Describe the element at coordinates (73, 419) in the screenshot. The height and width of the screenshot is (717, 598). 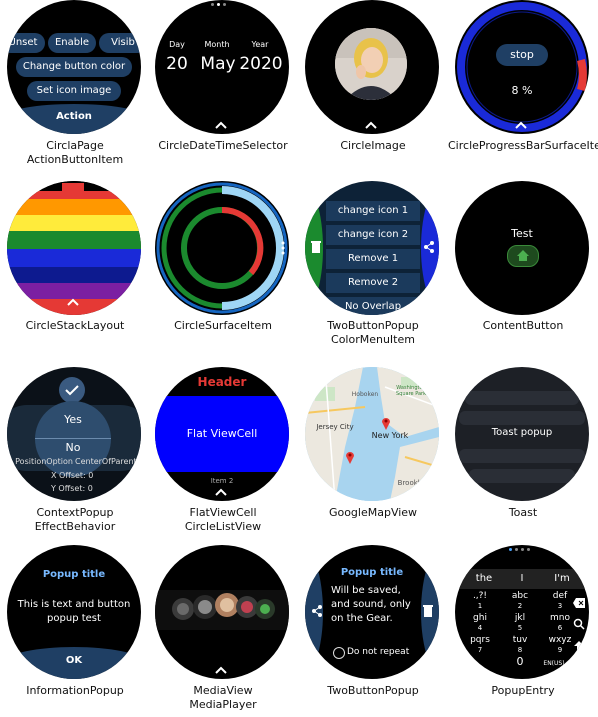
I see `yes-option: Yes` at that location.